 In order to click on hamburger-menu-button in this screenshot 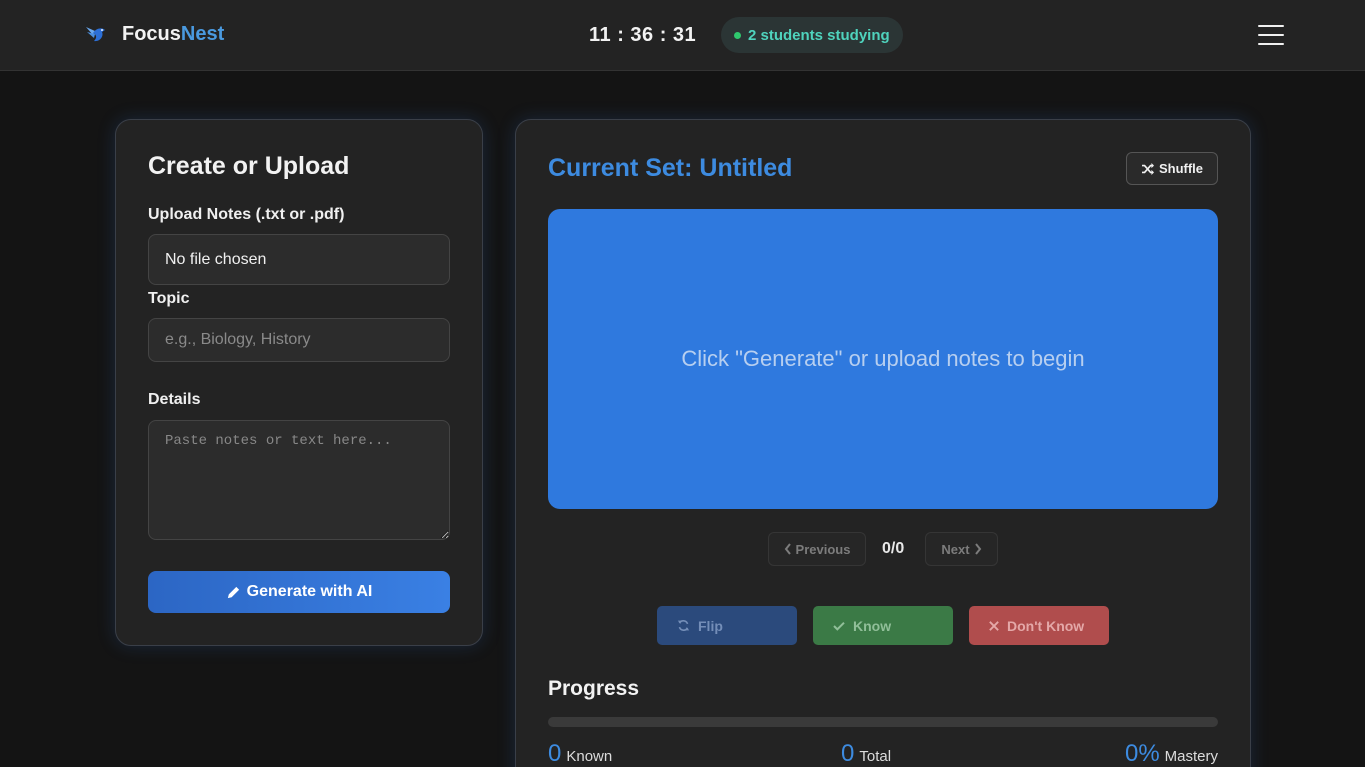, I will do `click(1271, 35)`.